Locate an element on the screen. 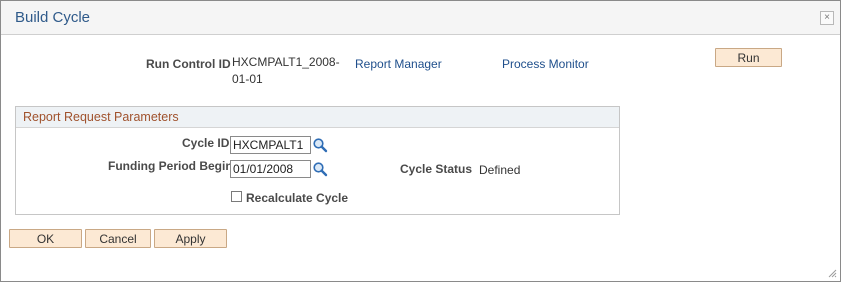 This screenshot has height=282, width=841. run-control-id-value-line2: 01-01 is located at coordinates (247, 79).